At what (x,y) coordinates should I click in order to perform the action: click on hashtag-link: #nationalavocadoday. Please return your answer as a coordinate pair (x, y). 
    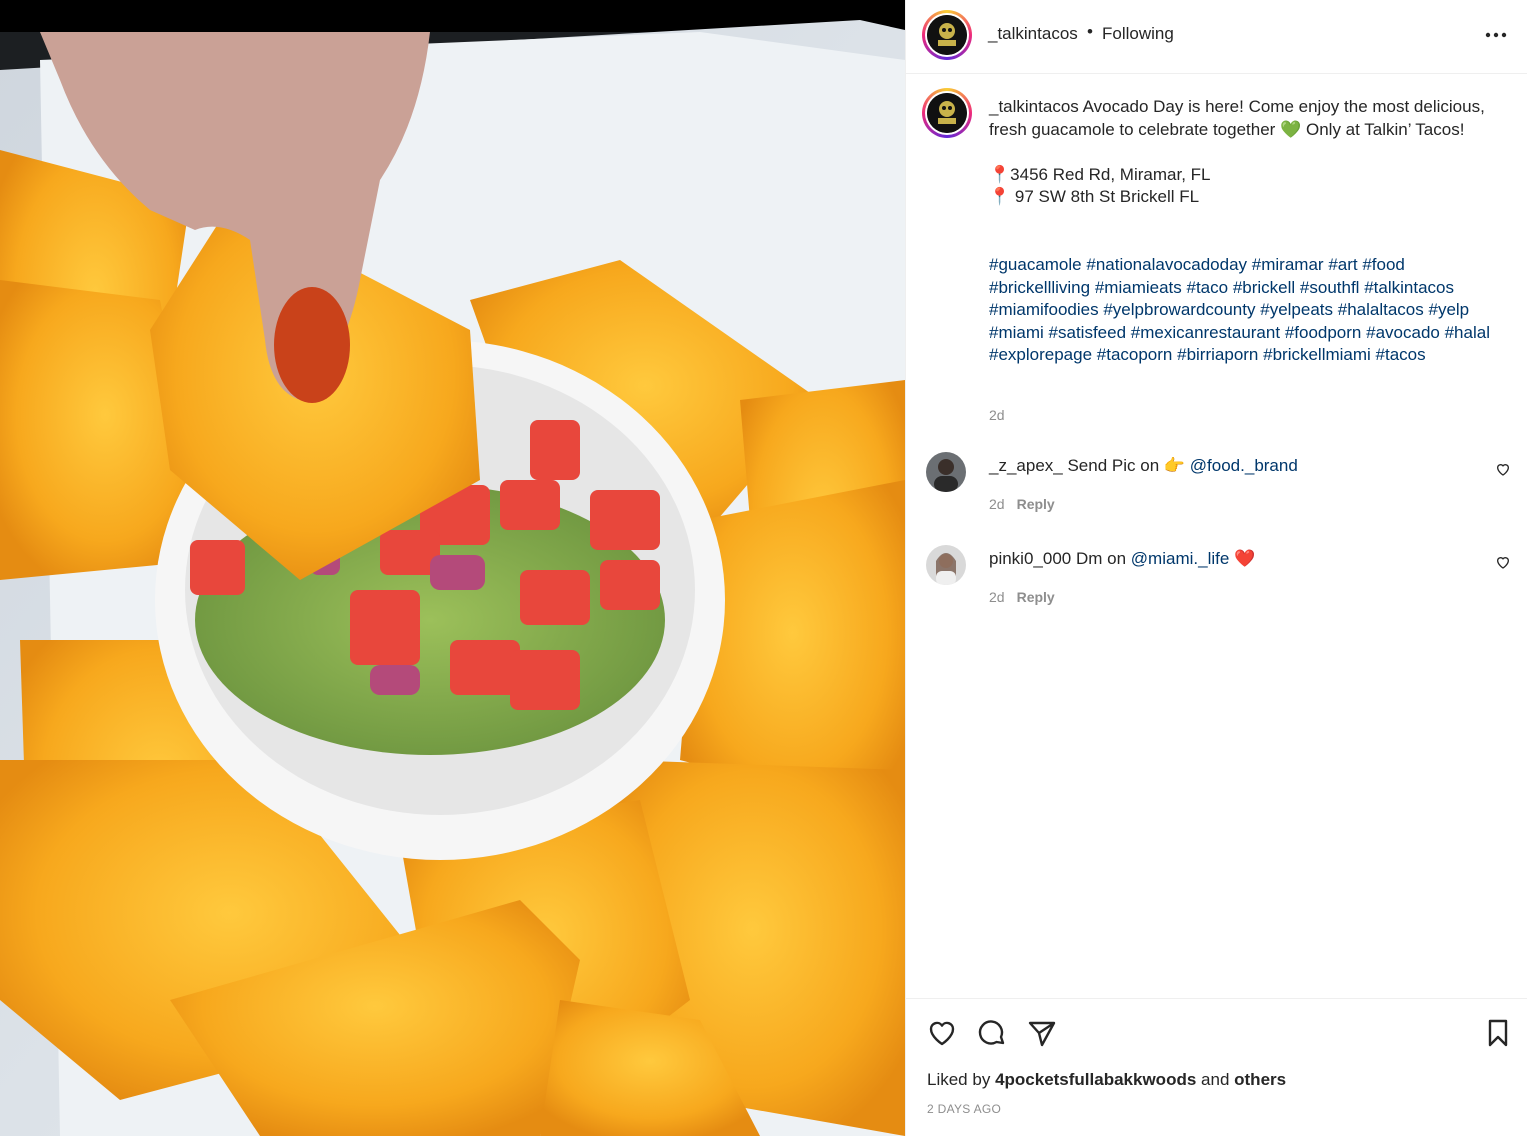
    Looking at the image, I should click on (1166, 264).